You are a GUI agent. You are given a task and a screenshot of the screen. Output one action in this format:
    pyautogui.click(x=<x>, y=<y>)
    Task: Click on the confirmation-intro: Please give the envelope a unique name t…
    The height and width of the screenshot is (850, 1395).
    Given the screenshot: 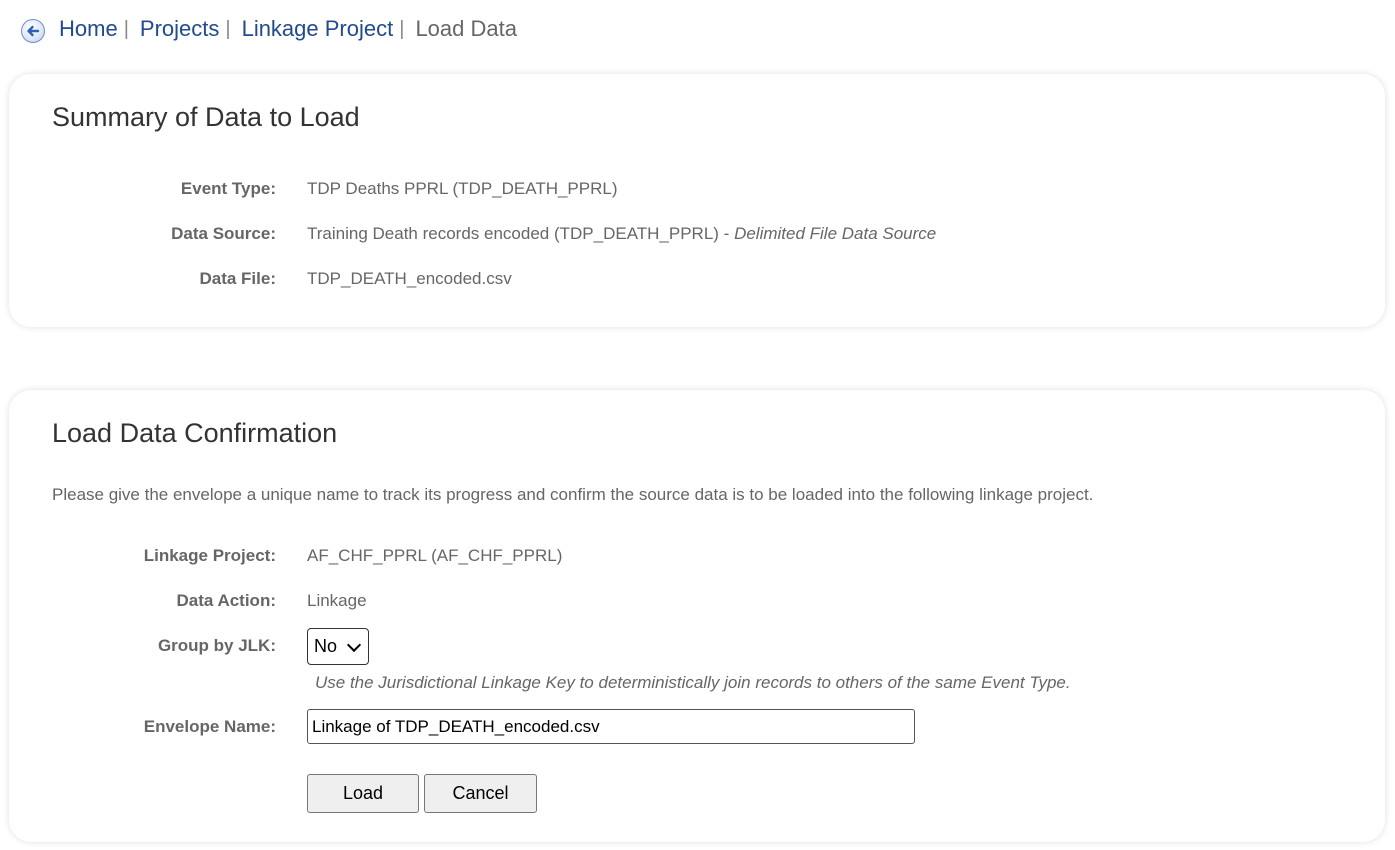 What is the action you would take?
    pyautogui.click(x=573, y=494)
    